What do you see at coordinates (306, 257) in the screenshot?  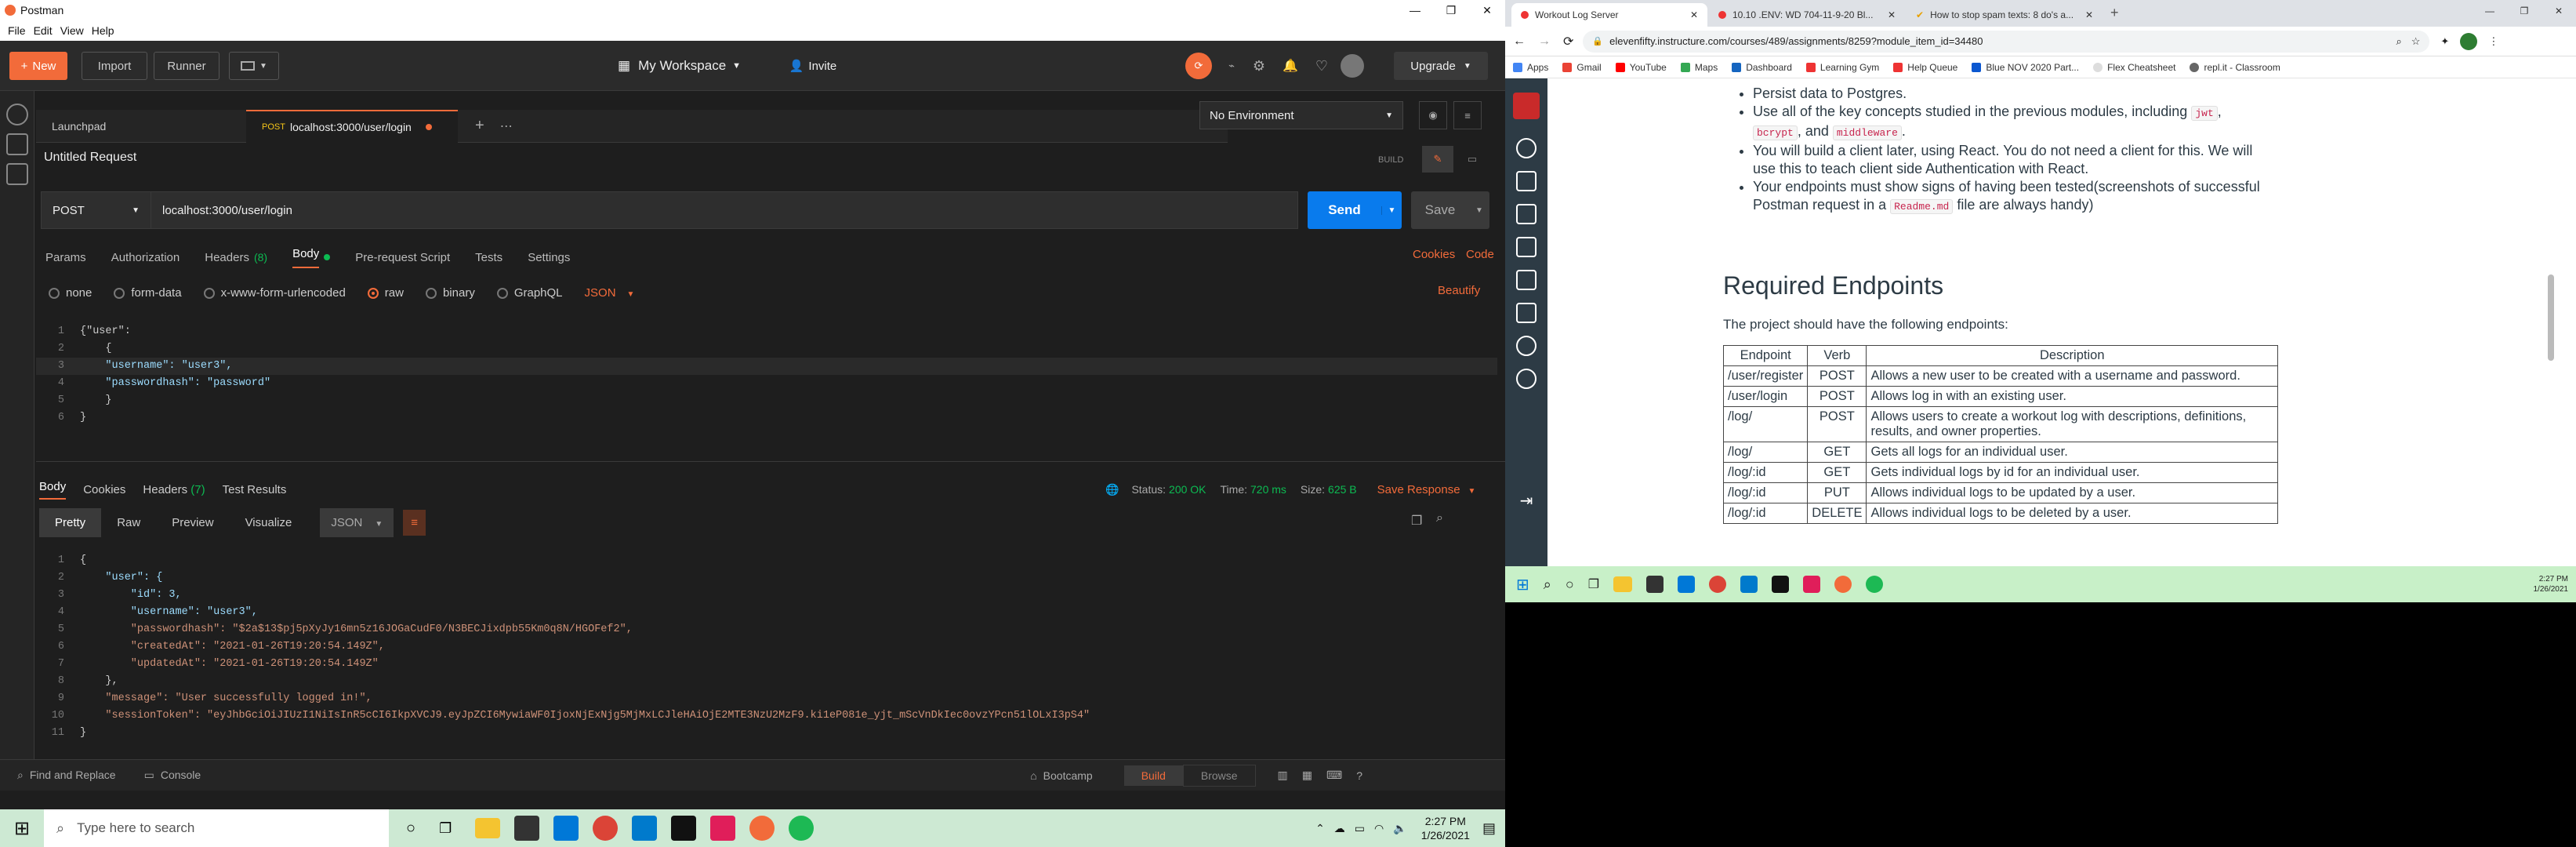 I see `tab-body: Body` at bounding box center [306, 257].